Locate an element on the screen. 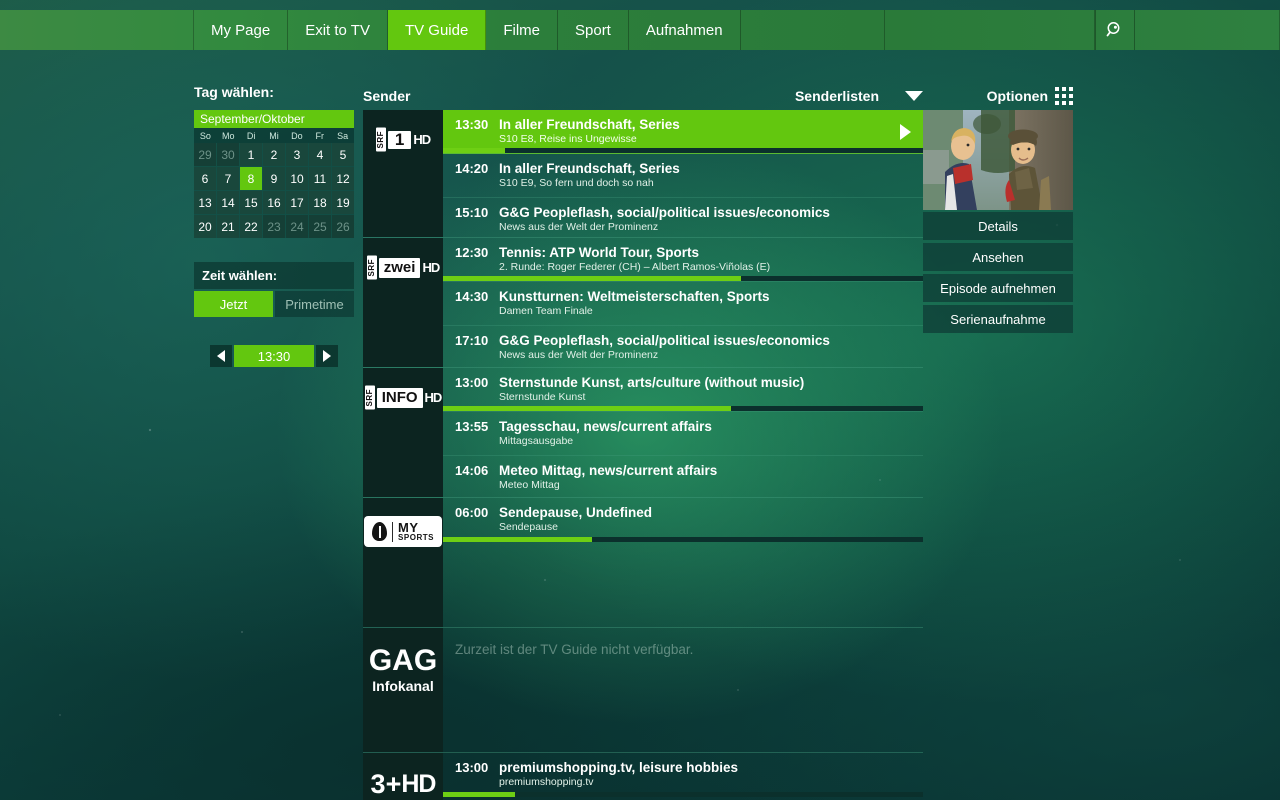 The width and height of the screenshot is (1280, 800). nav-item-exit-to-tv: Exit to TV is located at coordinates (338, 30).